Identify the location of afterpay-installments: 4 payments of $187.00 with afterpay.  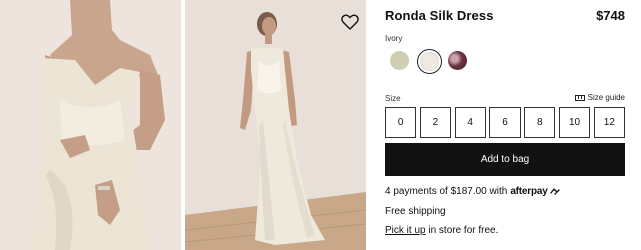
(472, 191).